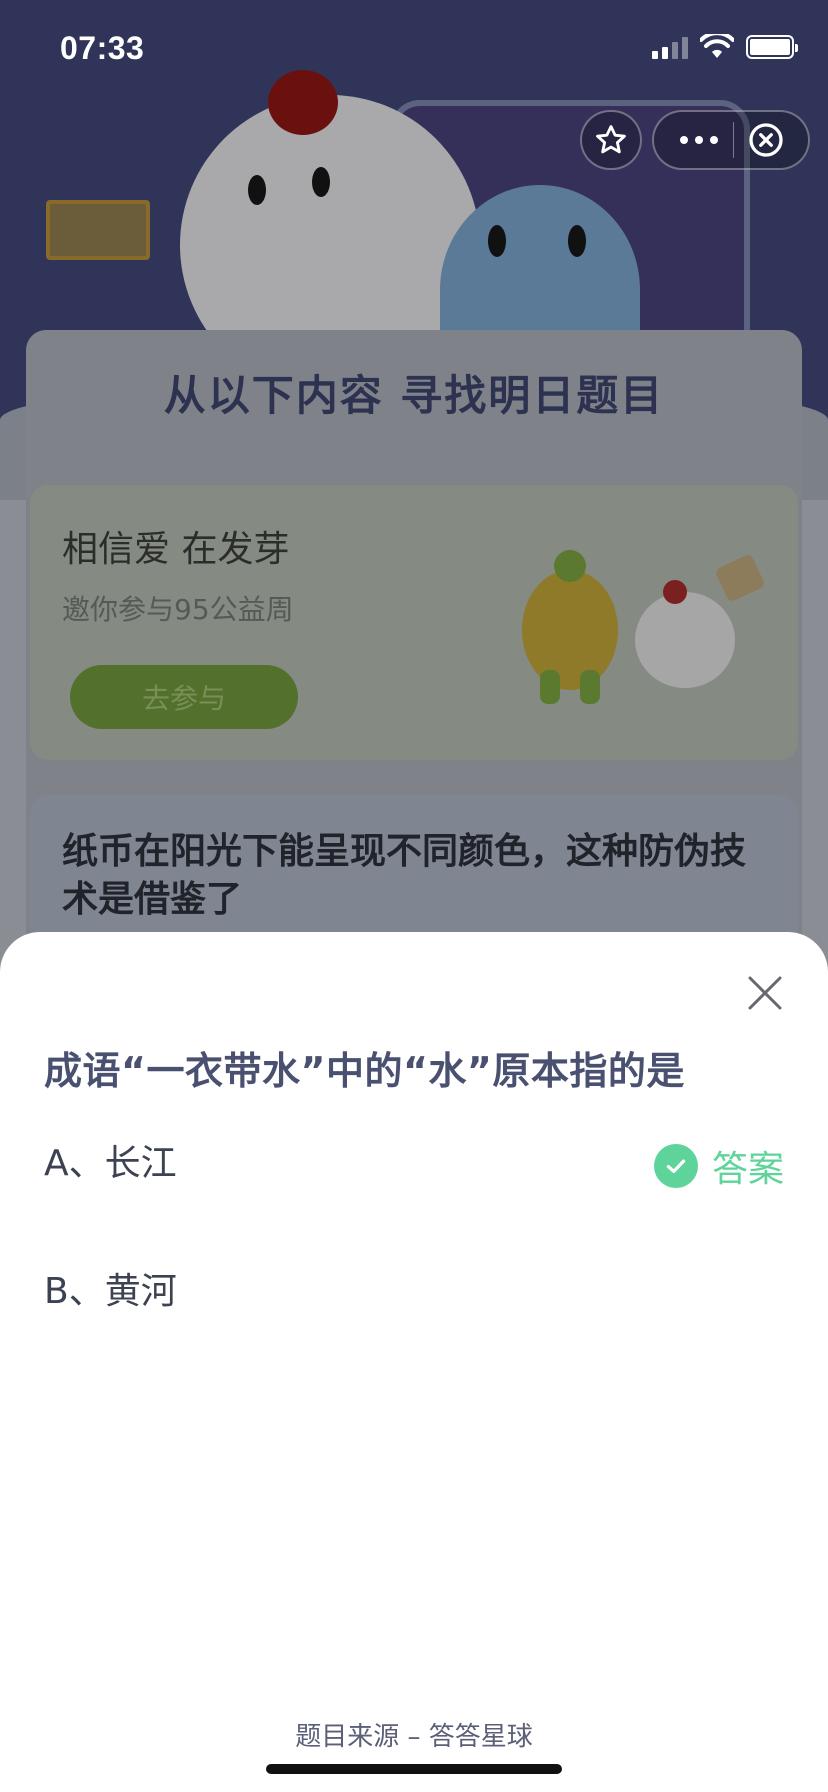 The image size is (828, 1792). Describe the element at coordinates (364, 1071) in the screenshot. I see `sheet-question: 成语“一衣带水”中的“水”原本指的是` at that location.